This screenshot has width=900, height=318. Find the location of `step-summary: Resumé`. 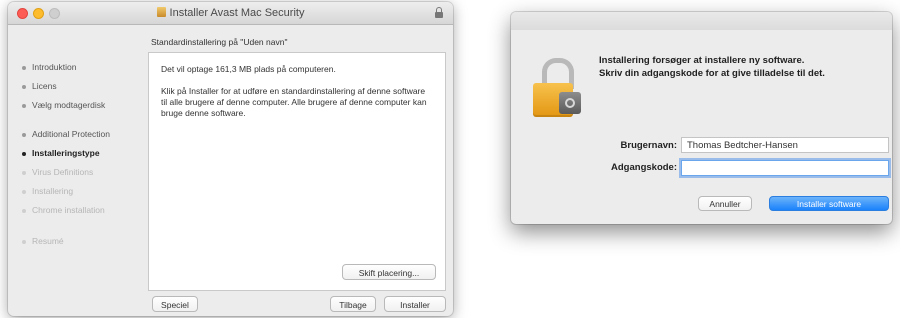

step-summary: Resumé is located at coordinates (74, 241).